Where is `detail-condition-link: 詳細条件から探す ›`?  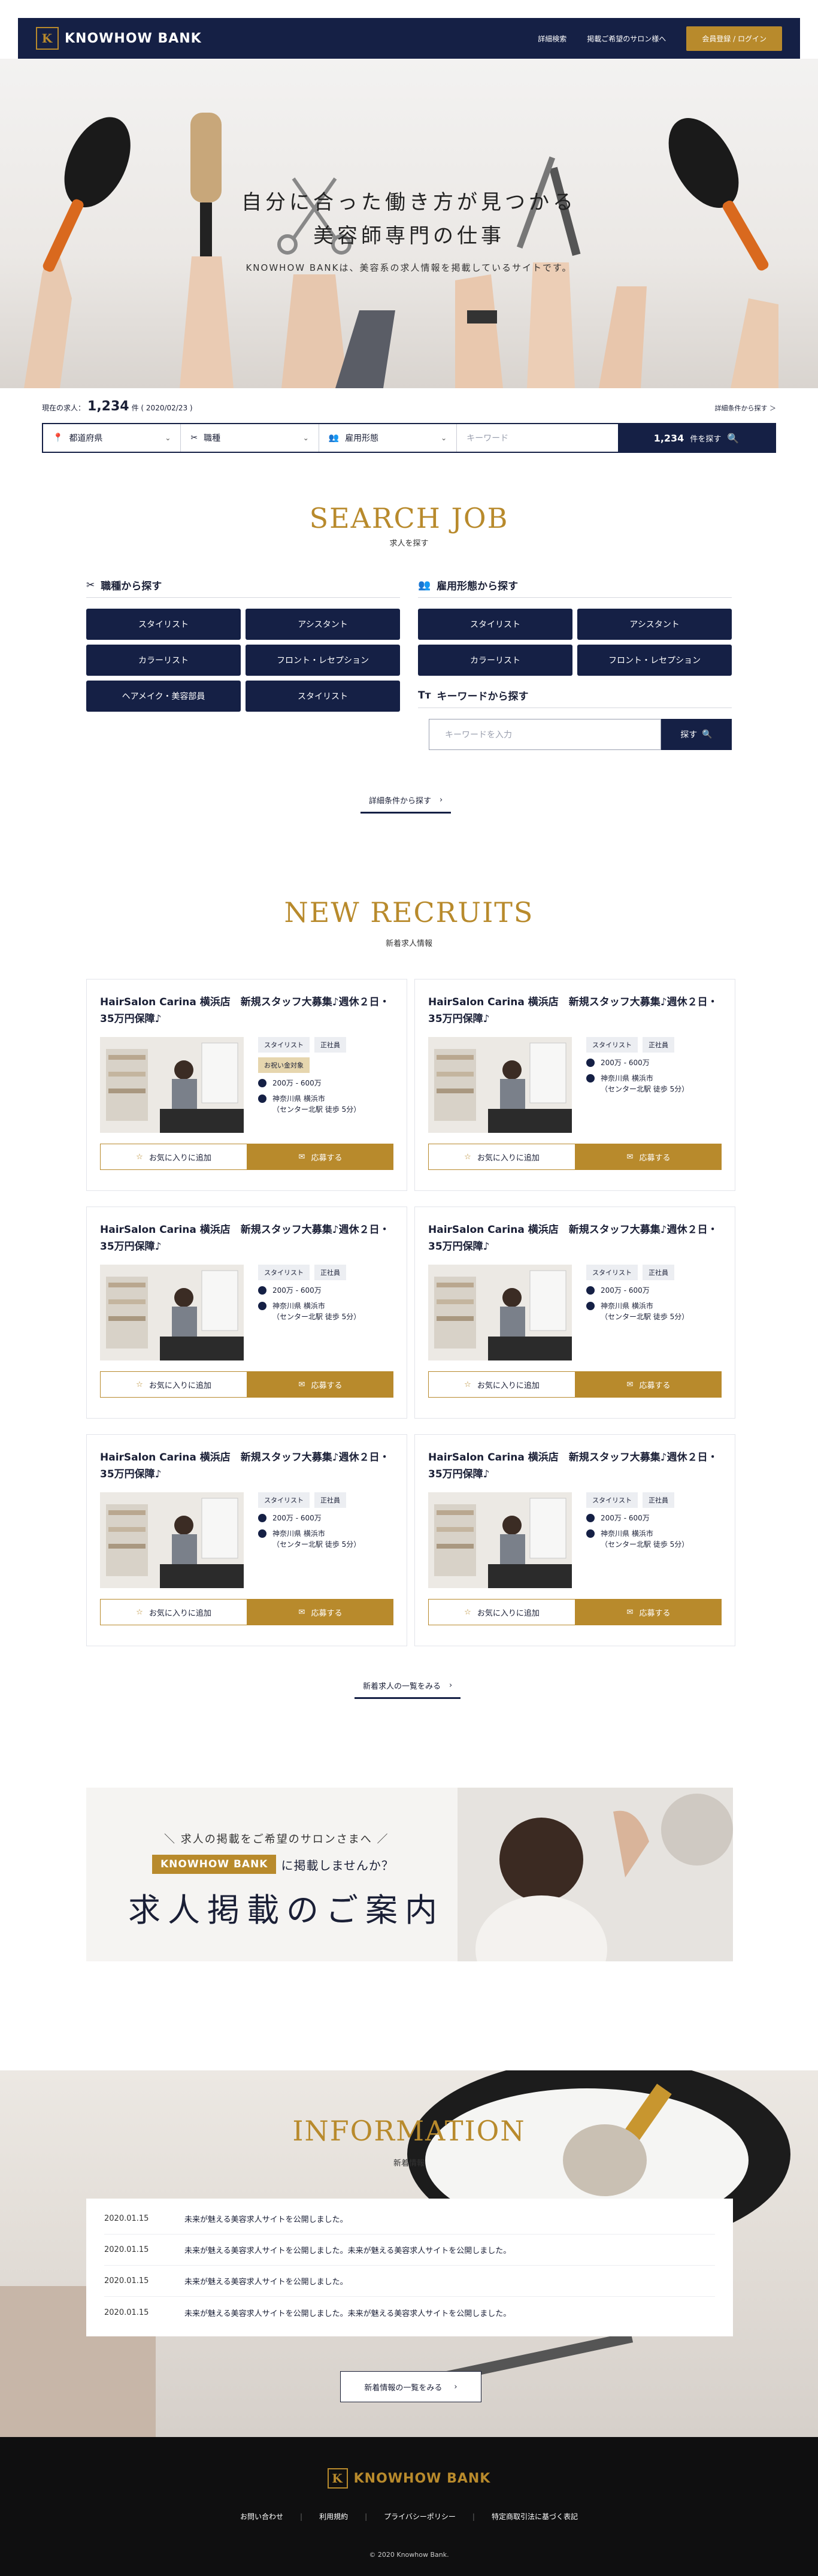 detail-condition-link: 詳細条件から探す › is located at coordinates (406, 804).